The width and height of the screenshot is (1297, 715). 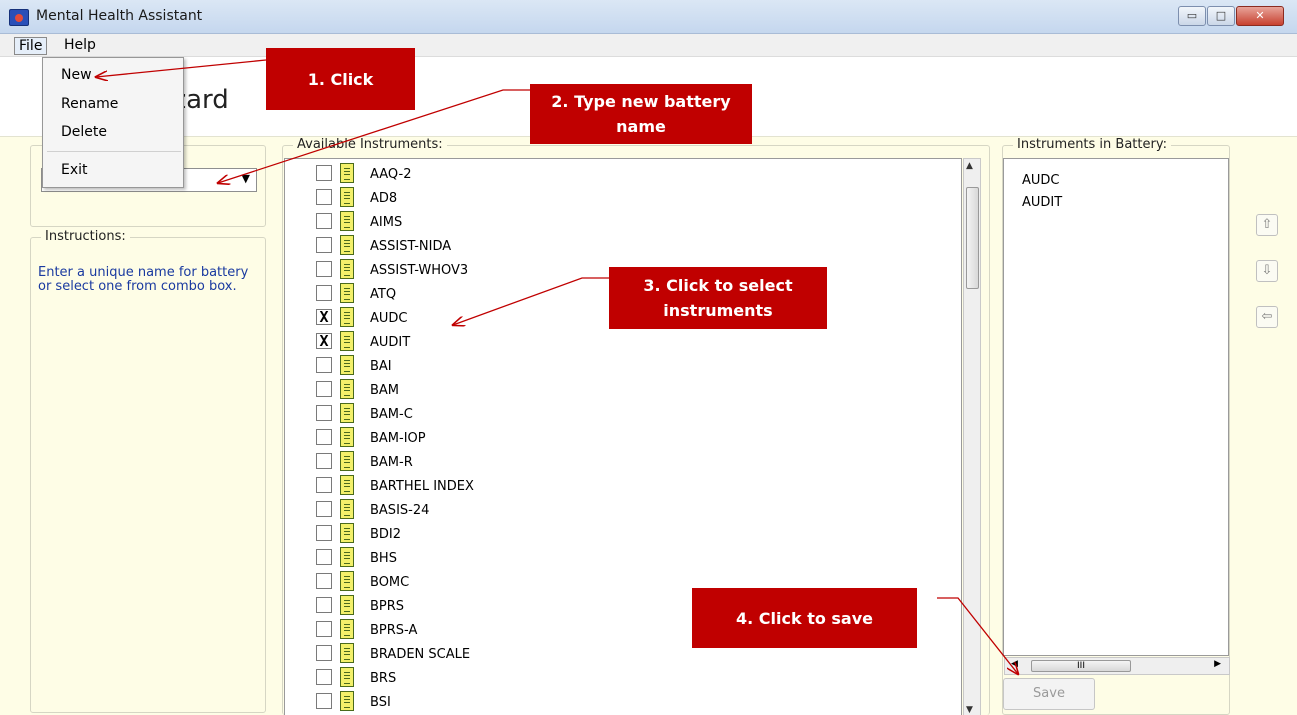 What do you see at coordinates (384, 390) in the screenshot?
I see `instrument-name: BAM` at bounding box center [384, 390].